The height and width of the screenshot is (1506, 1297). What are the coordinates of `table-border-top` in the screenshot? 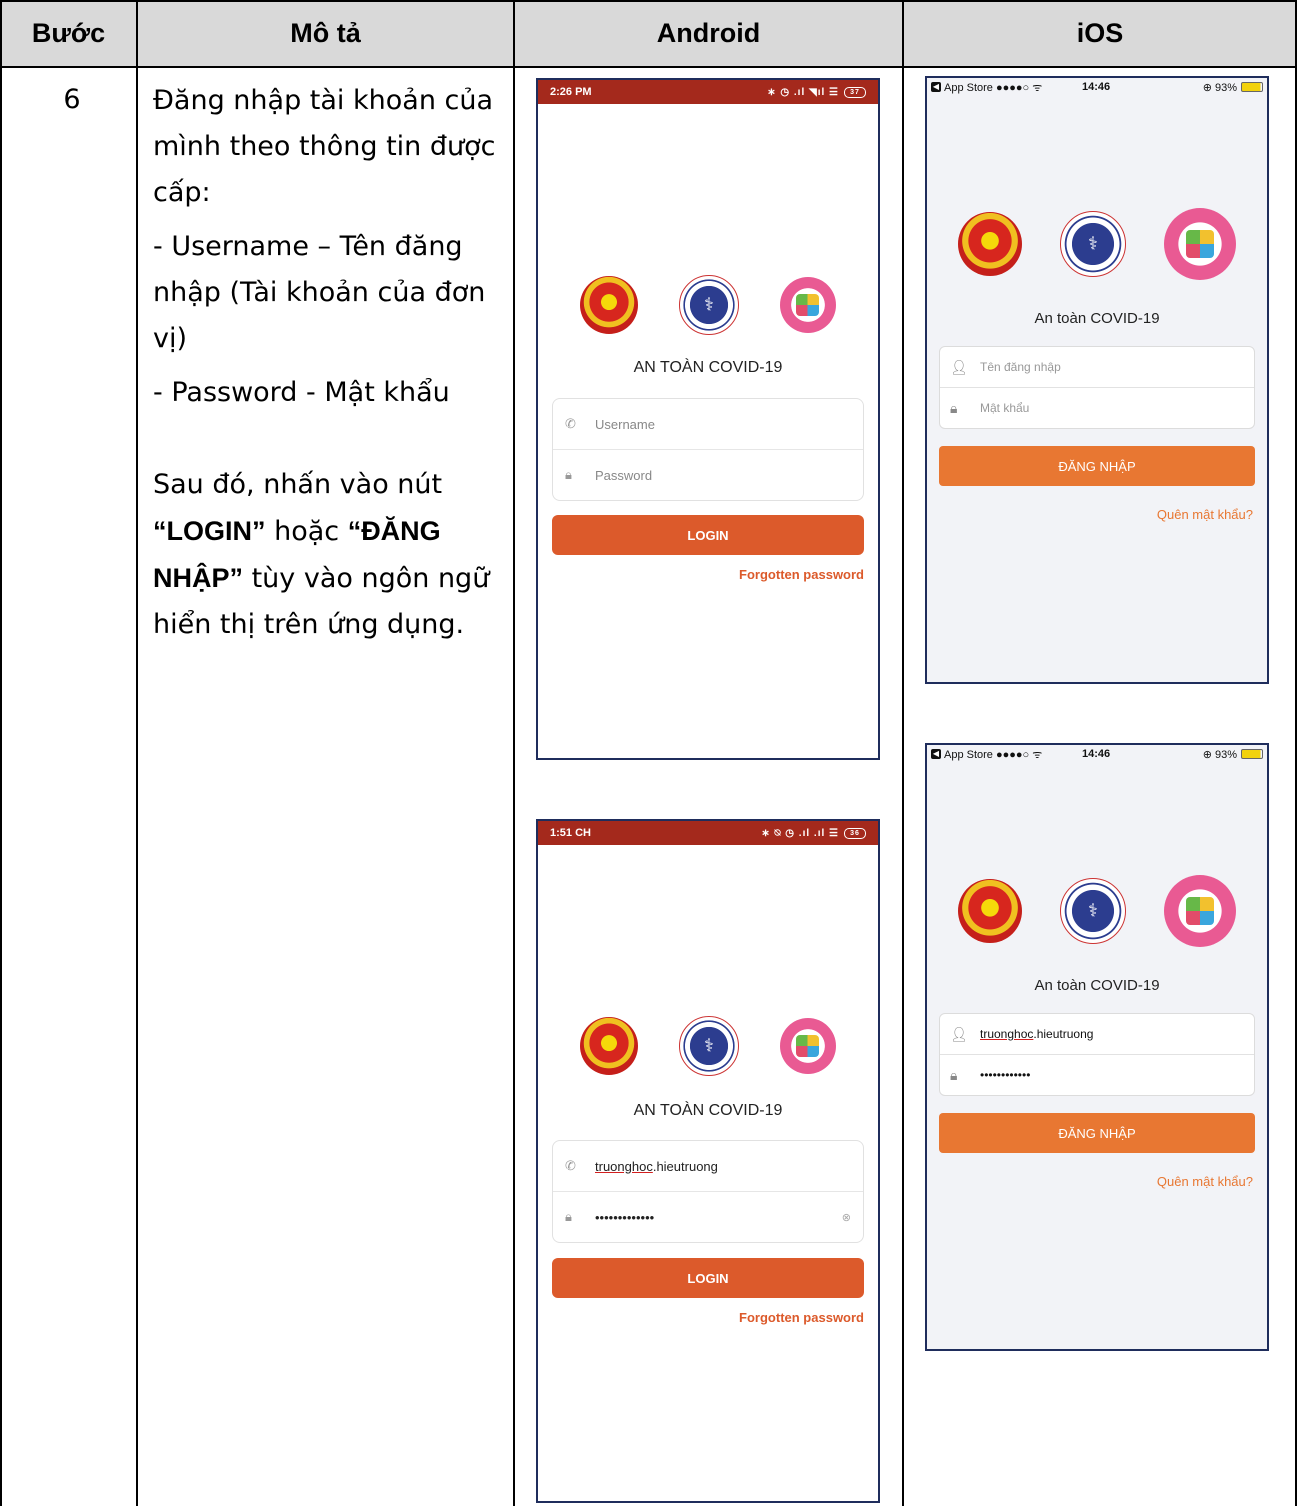 It's located at (648, 1).